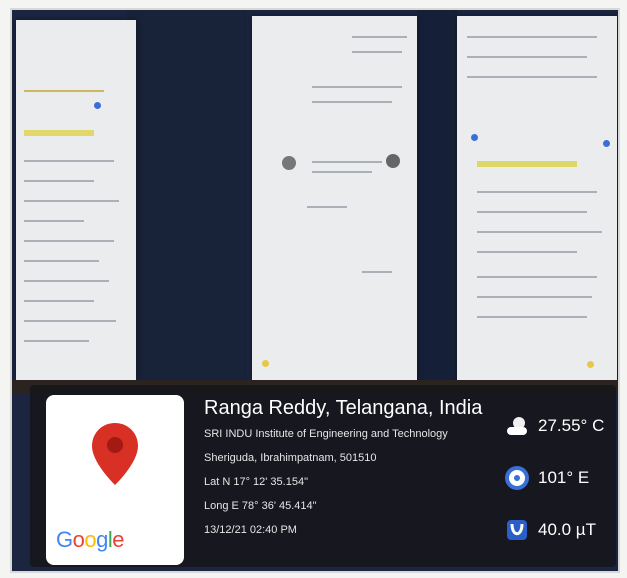 Image resolution: width=627 pixels, height=578 pixels. Describe the element at coordinates (115, 454) in the screenshot. I see `map-pin-icon` at that location.